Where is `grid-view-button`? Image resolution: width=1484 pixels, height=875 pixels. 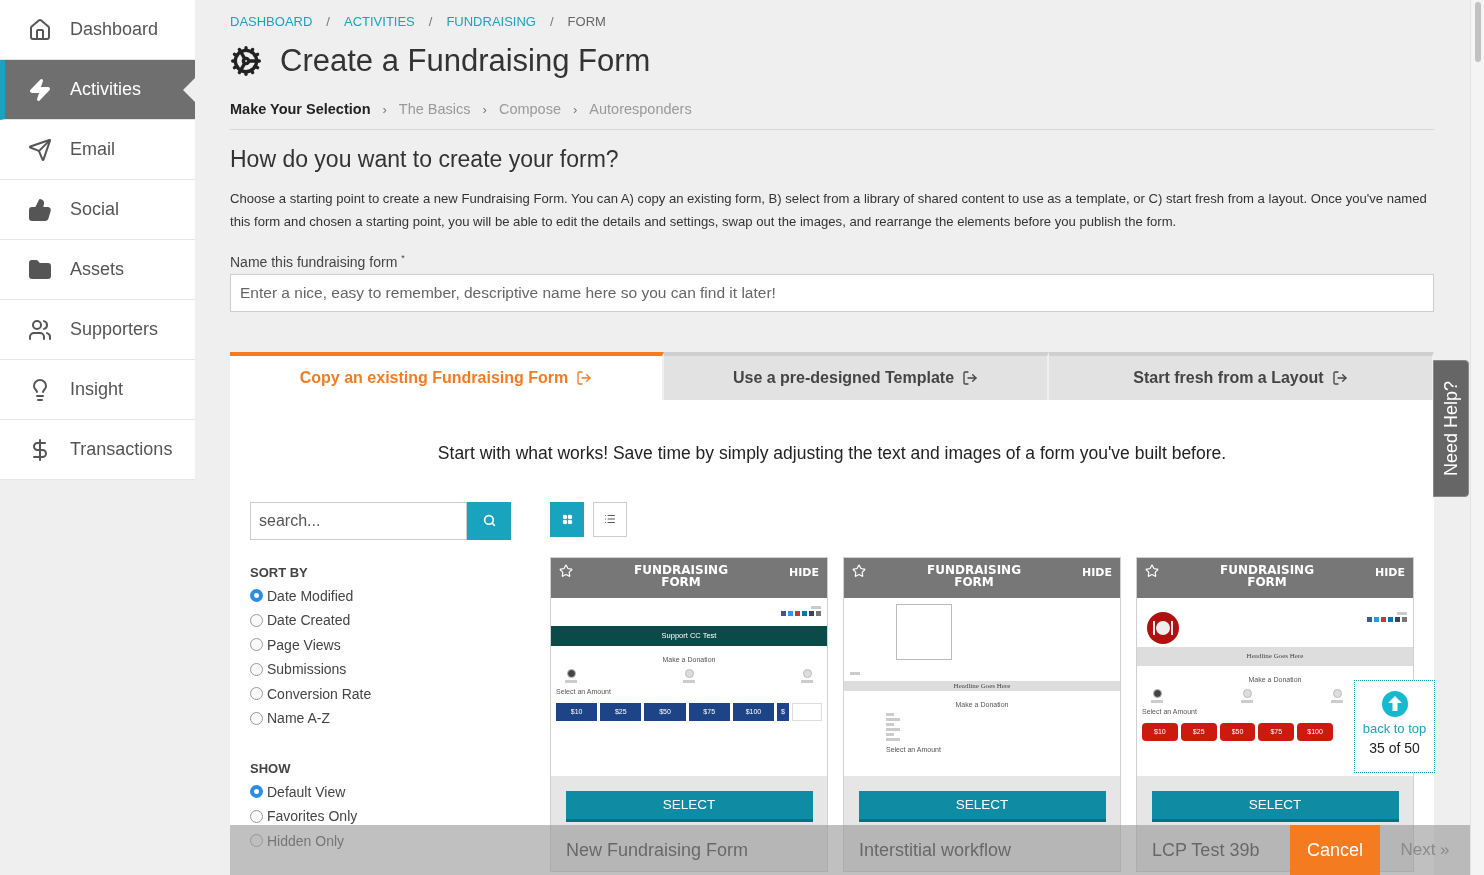
grid-view-button is located at coordinates (567, 519).